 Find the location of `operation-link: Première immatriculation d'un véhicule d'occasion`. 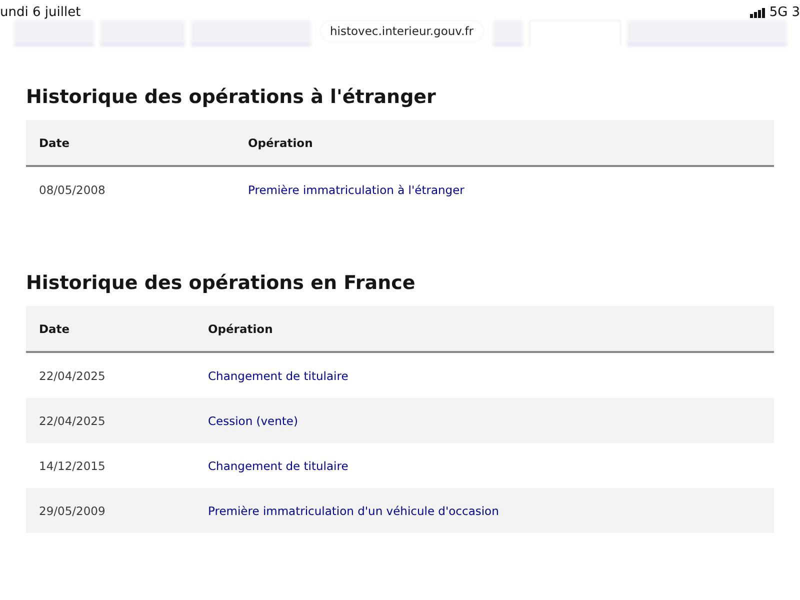

operation-link: Première immatriculation d'un véhicule d'occasion is located at coordinates (484, 511).